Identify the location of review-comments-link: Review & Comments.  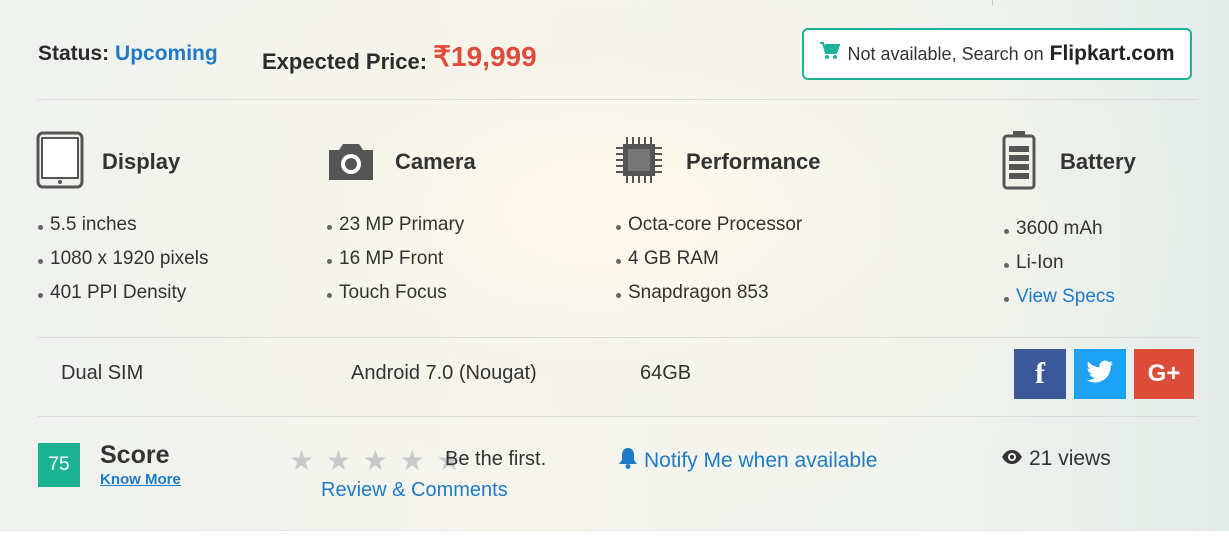
(414, 490).